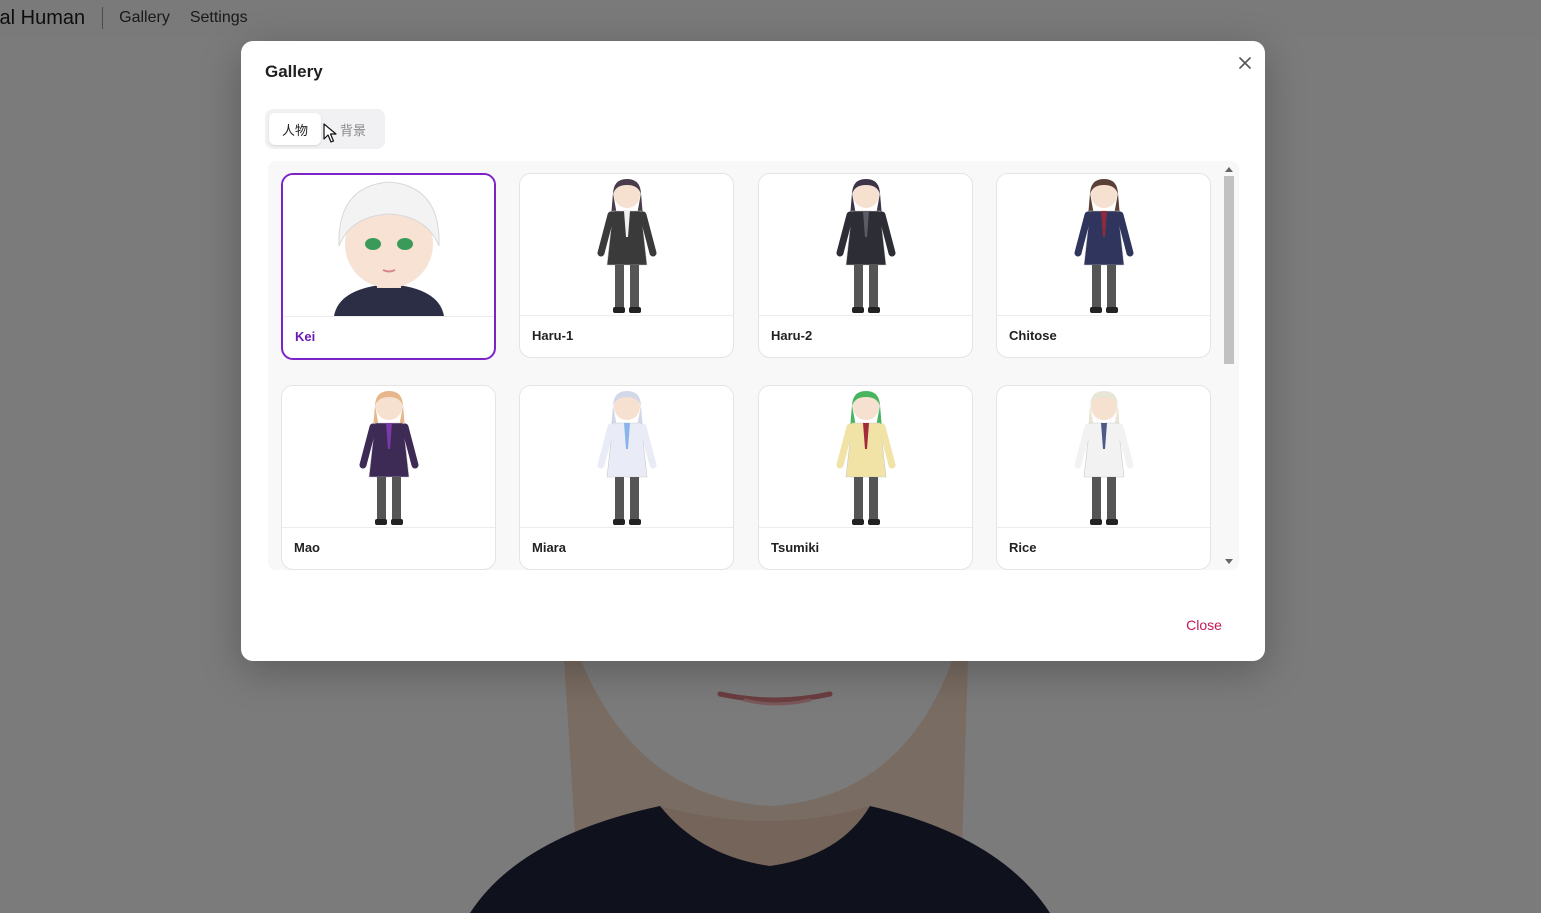 The width and height of the screenshot is (1541, 913). I want to click on character-card-haru-1: Haru-1, so click(626, 265).